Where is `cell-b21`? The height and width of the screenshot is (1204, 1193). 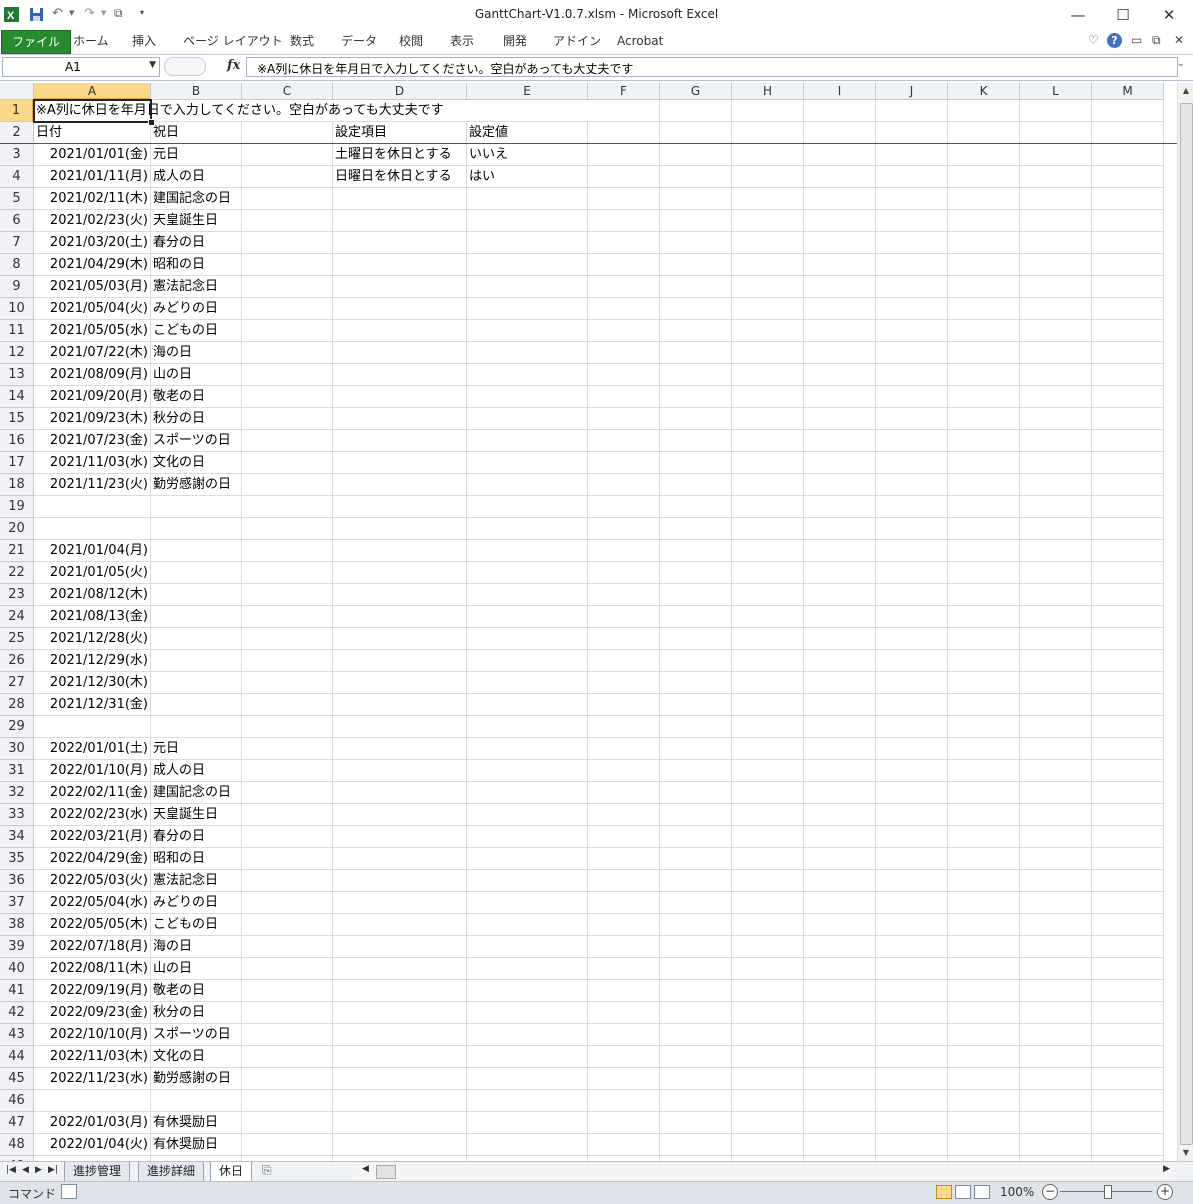 cell-b21 is located at coordinates (196, 551).